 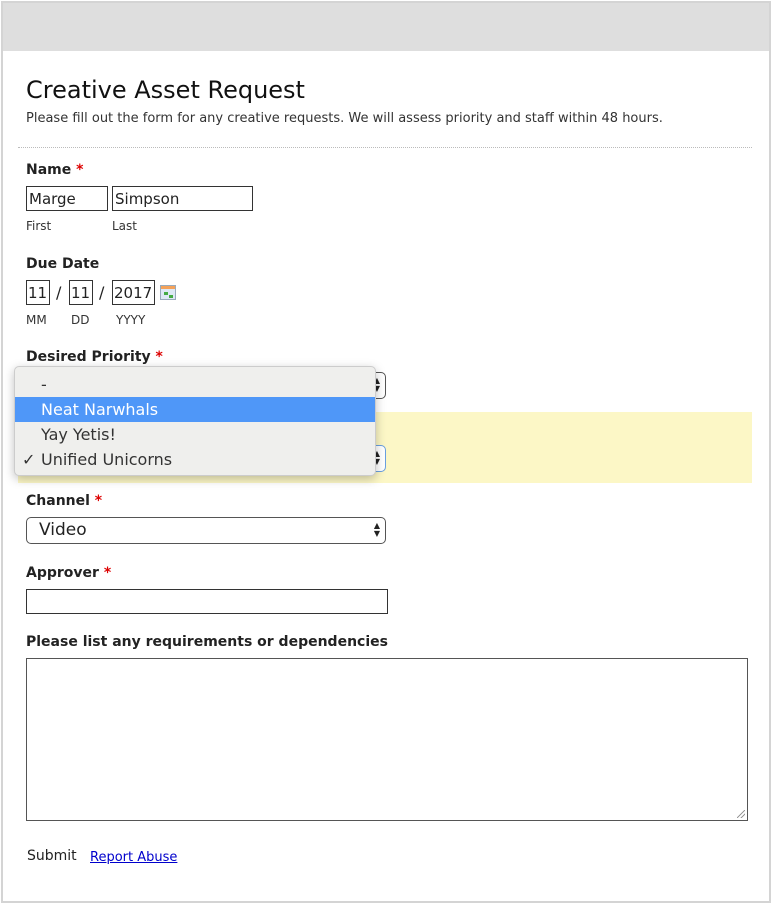 I want to click on day-input, so click(x=81, y=292).